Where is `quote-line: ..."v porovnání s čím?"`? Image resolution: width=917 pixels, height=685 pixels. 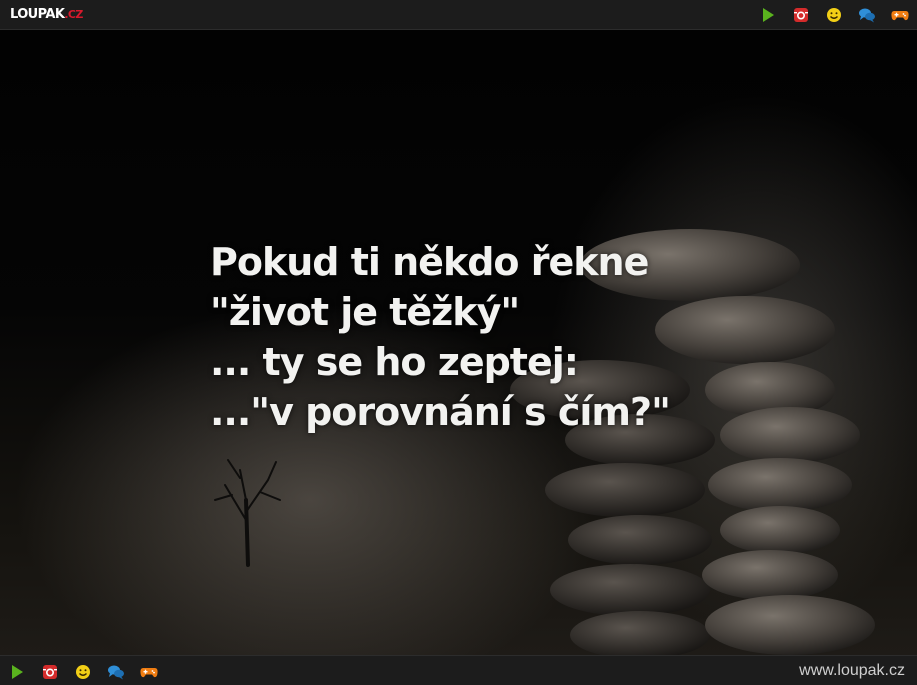 quote-line: ..."v porovnání s čím?" is located at coordinates (440, 412).